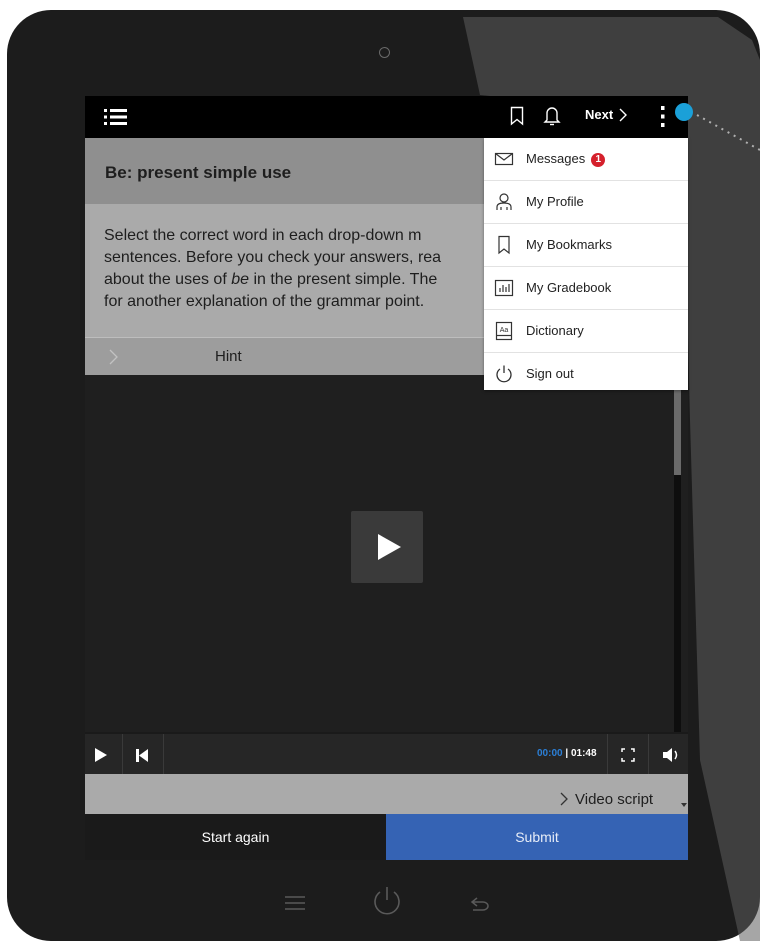 The height and width of the screenshot is (941, 760). I want to click on gradebook-icon, so click(504, 288).